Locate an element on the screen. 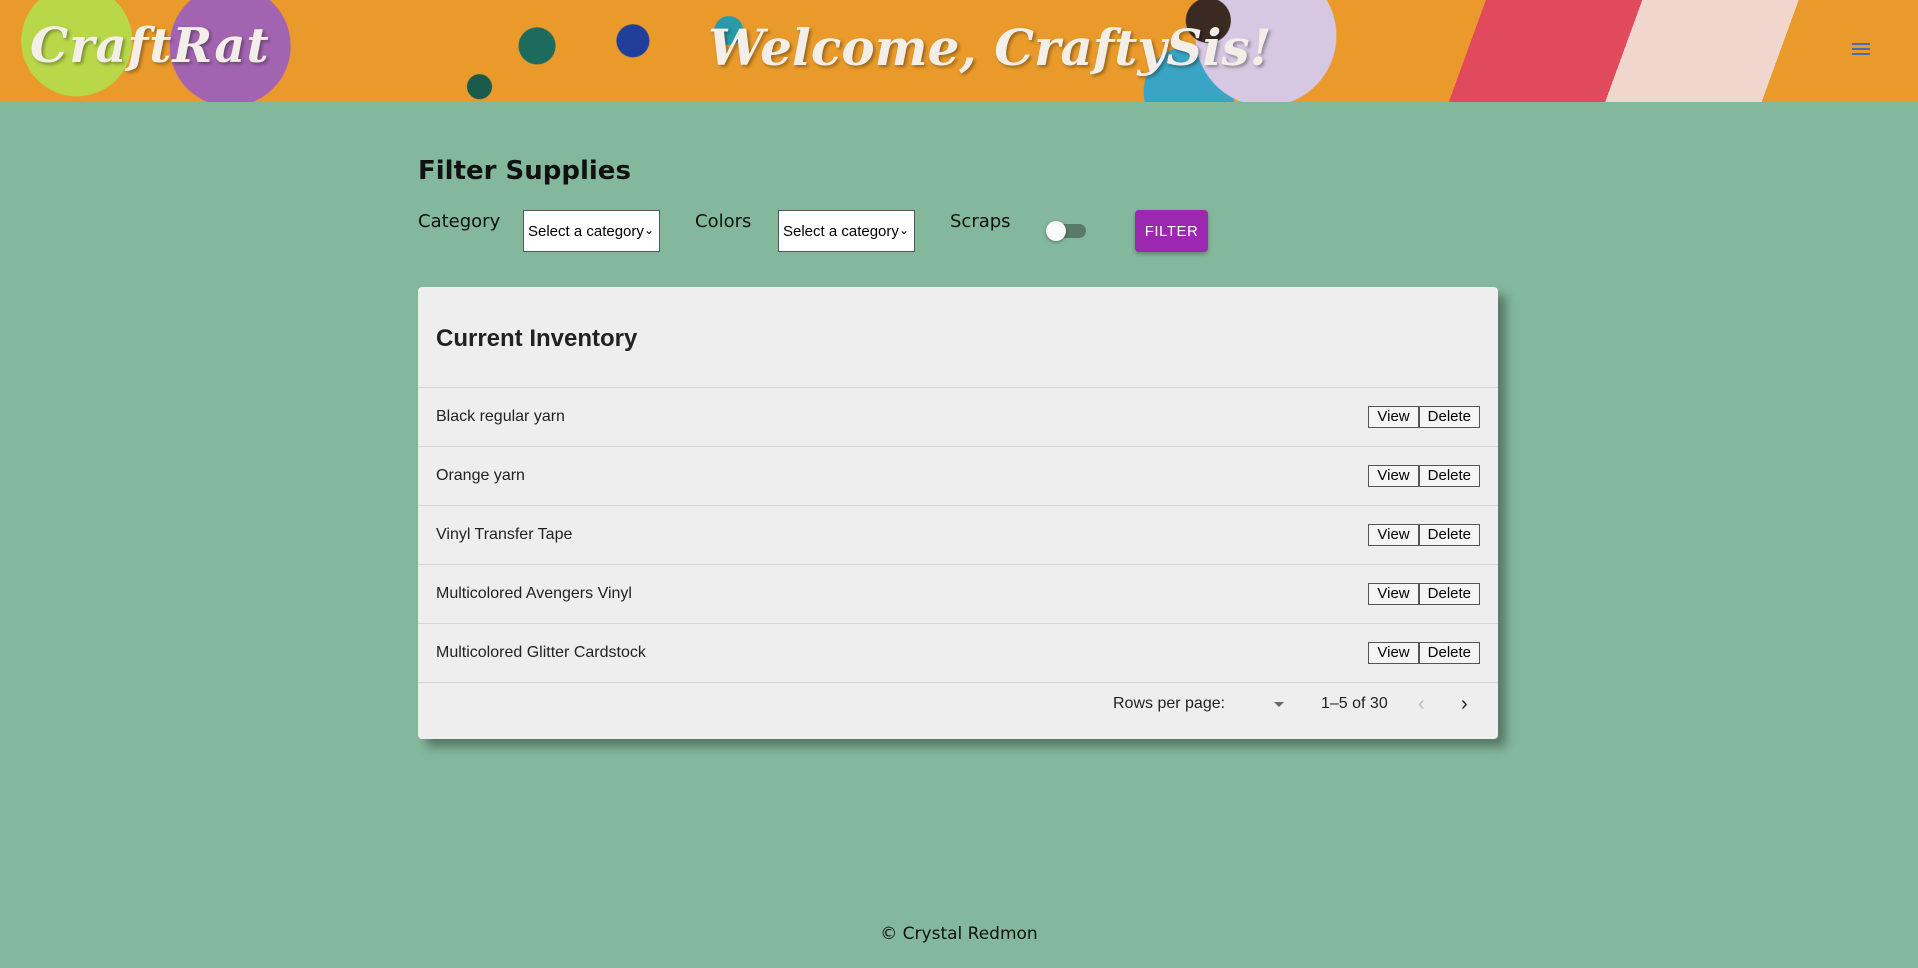 Image resolution: width=1918 pixels, height=968 pixels. footer-copyright: © Crystal Redmon is located at coordinates (959, 934).